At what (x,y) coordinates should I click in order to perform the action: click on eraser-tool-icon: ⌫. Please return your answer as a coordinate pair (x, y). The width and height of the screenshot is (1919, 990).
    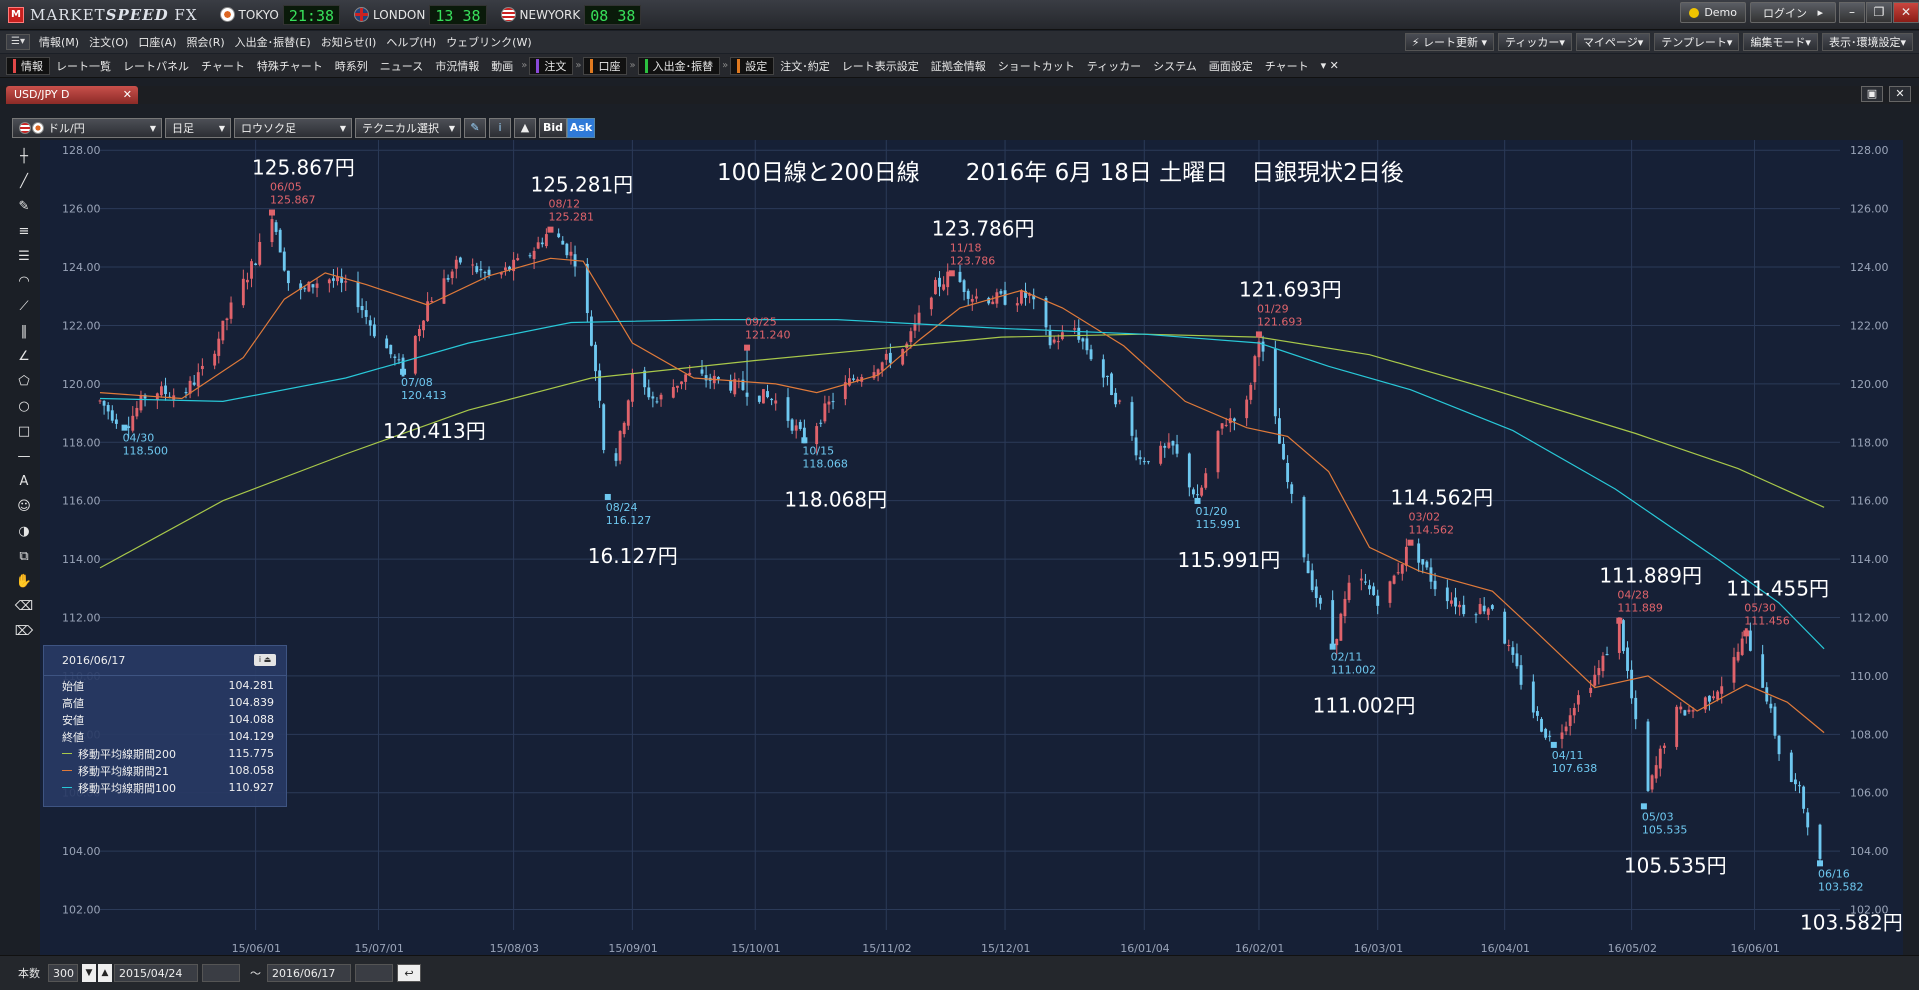
    Looking at the image, I should click on (24, 607).